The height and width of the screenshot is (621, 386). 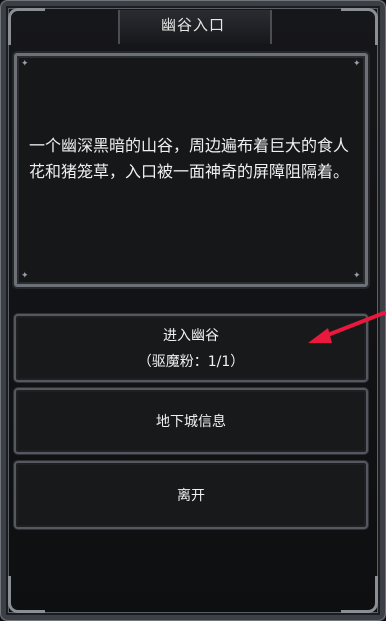 I want to click on annotation-arrow-icon, so click(x=347, y=327).